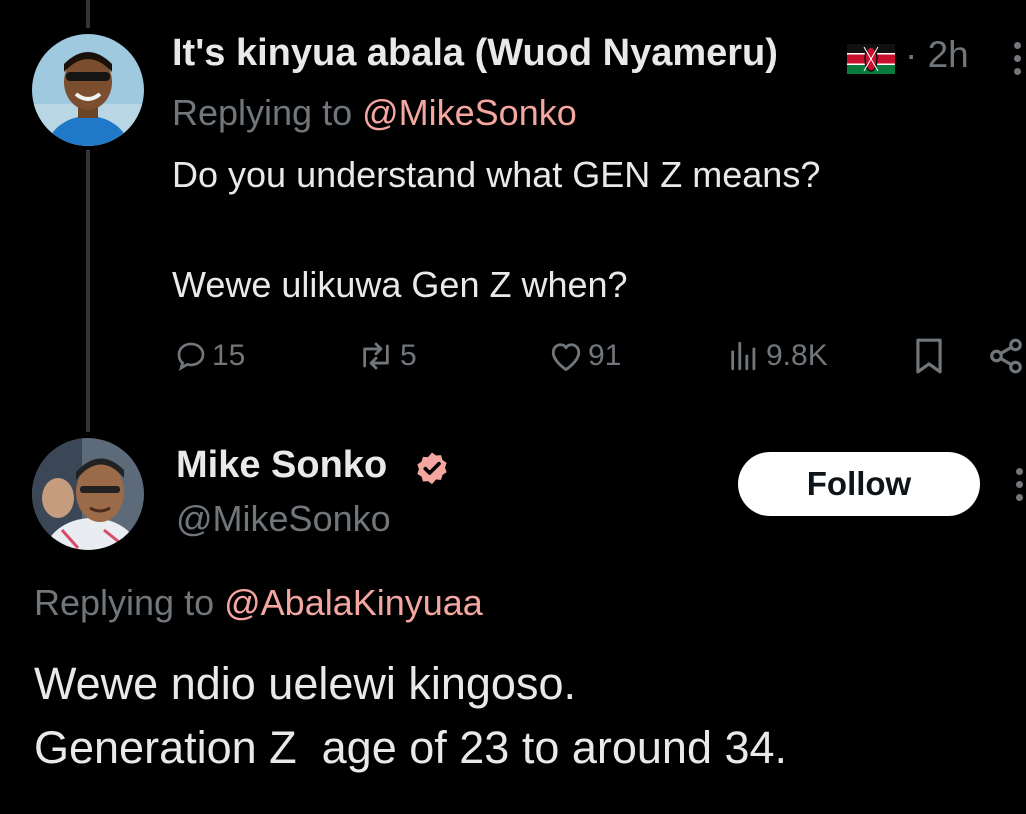 The height and width of the screenshot is (814, 1026). Describe the element at coordinates (209, 356) in the screenshot. I see `reply-button: 15` at that location.